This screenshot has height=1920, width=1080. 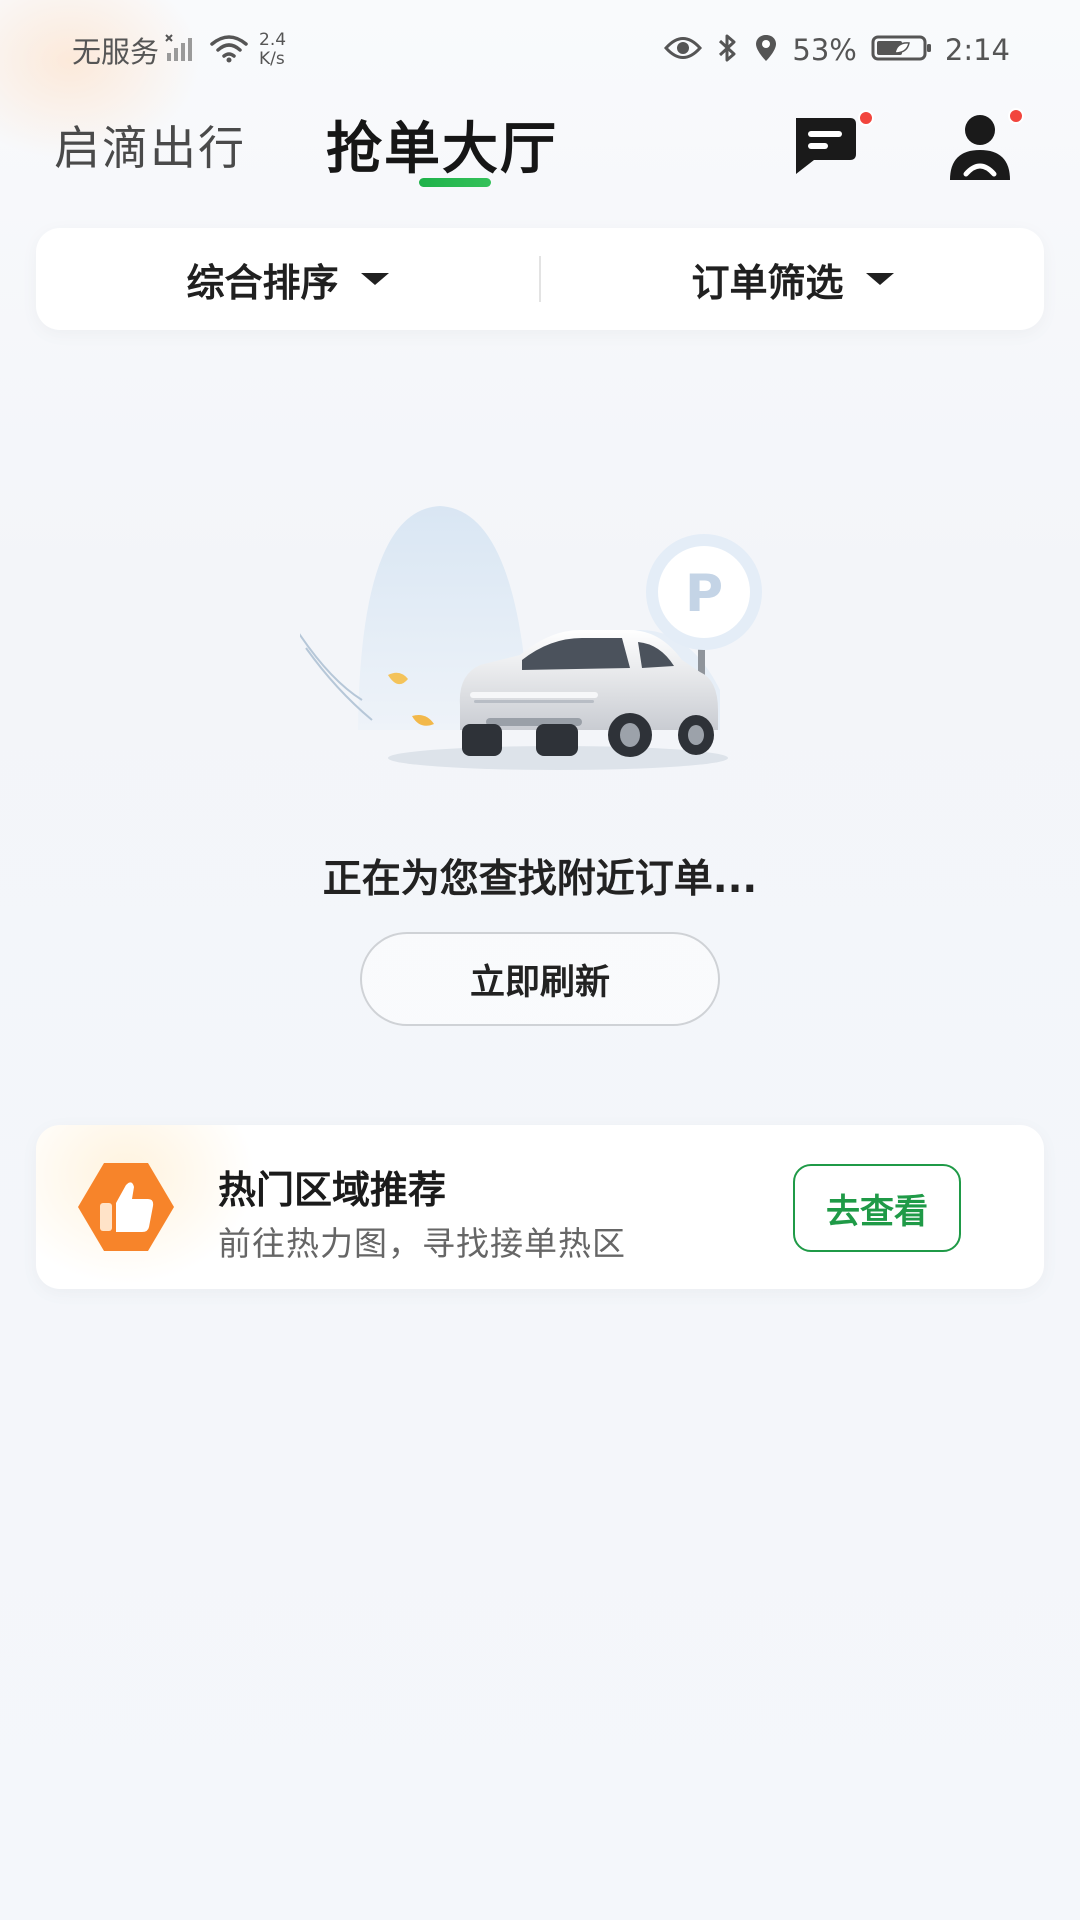 I want to click on message-icon, so click(x=826, y=151).